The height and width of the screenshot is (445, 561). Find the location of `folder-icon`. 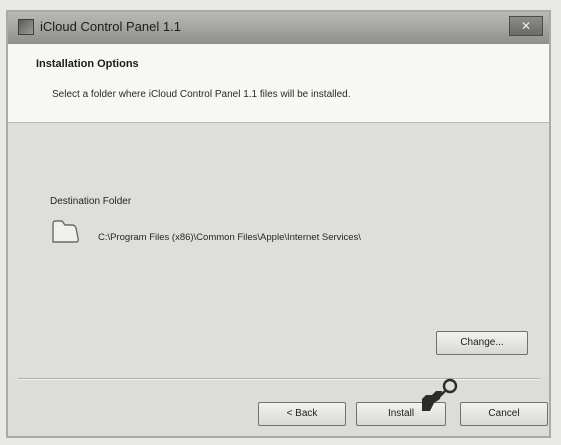

folder-icon is located at coordinates (65, 231).